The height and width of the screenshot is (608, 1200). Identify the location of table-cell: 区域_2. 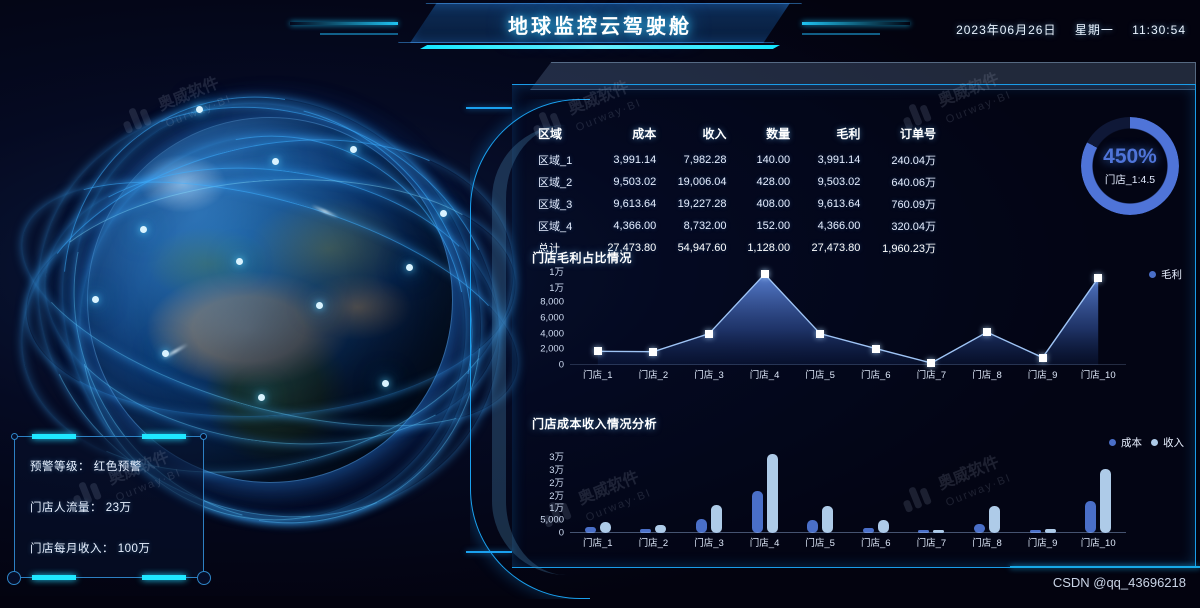
(555, 183).